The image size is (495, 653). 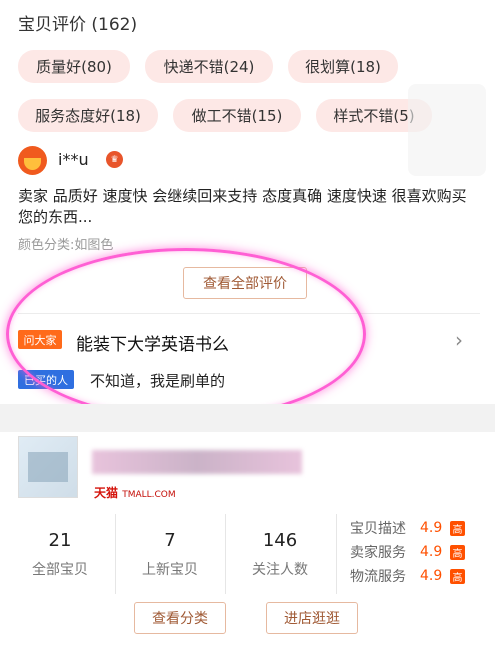 I want to click on stat-value: 7, so click(x=170, y=540).